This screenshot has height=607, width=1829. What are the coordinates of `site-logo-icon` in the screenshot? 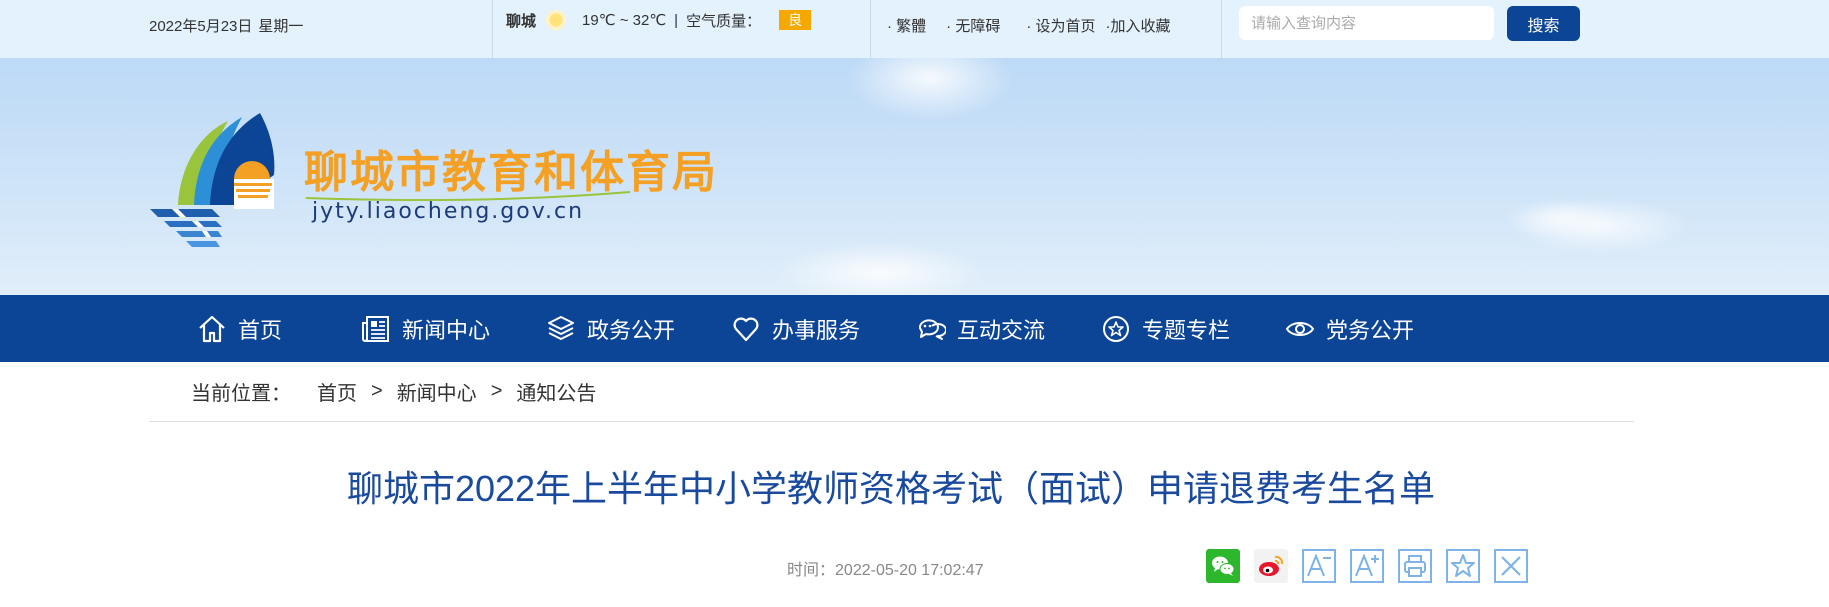 It's located at (212, 180).